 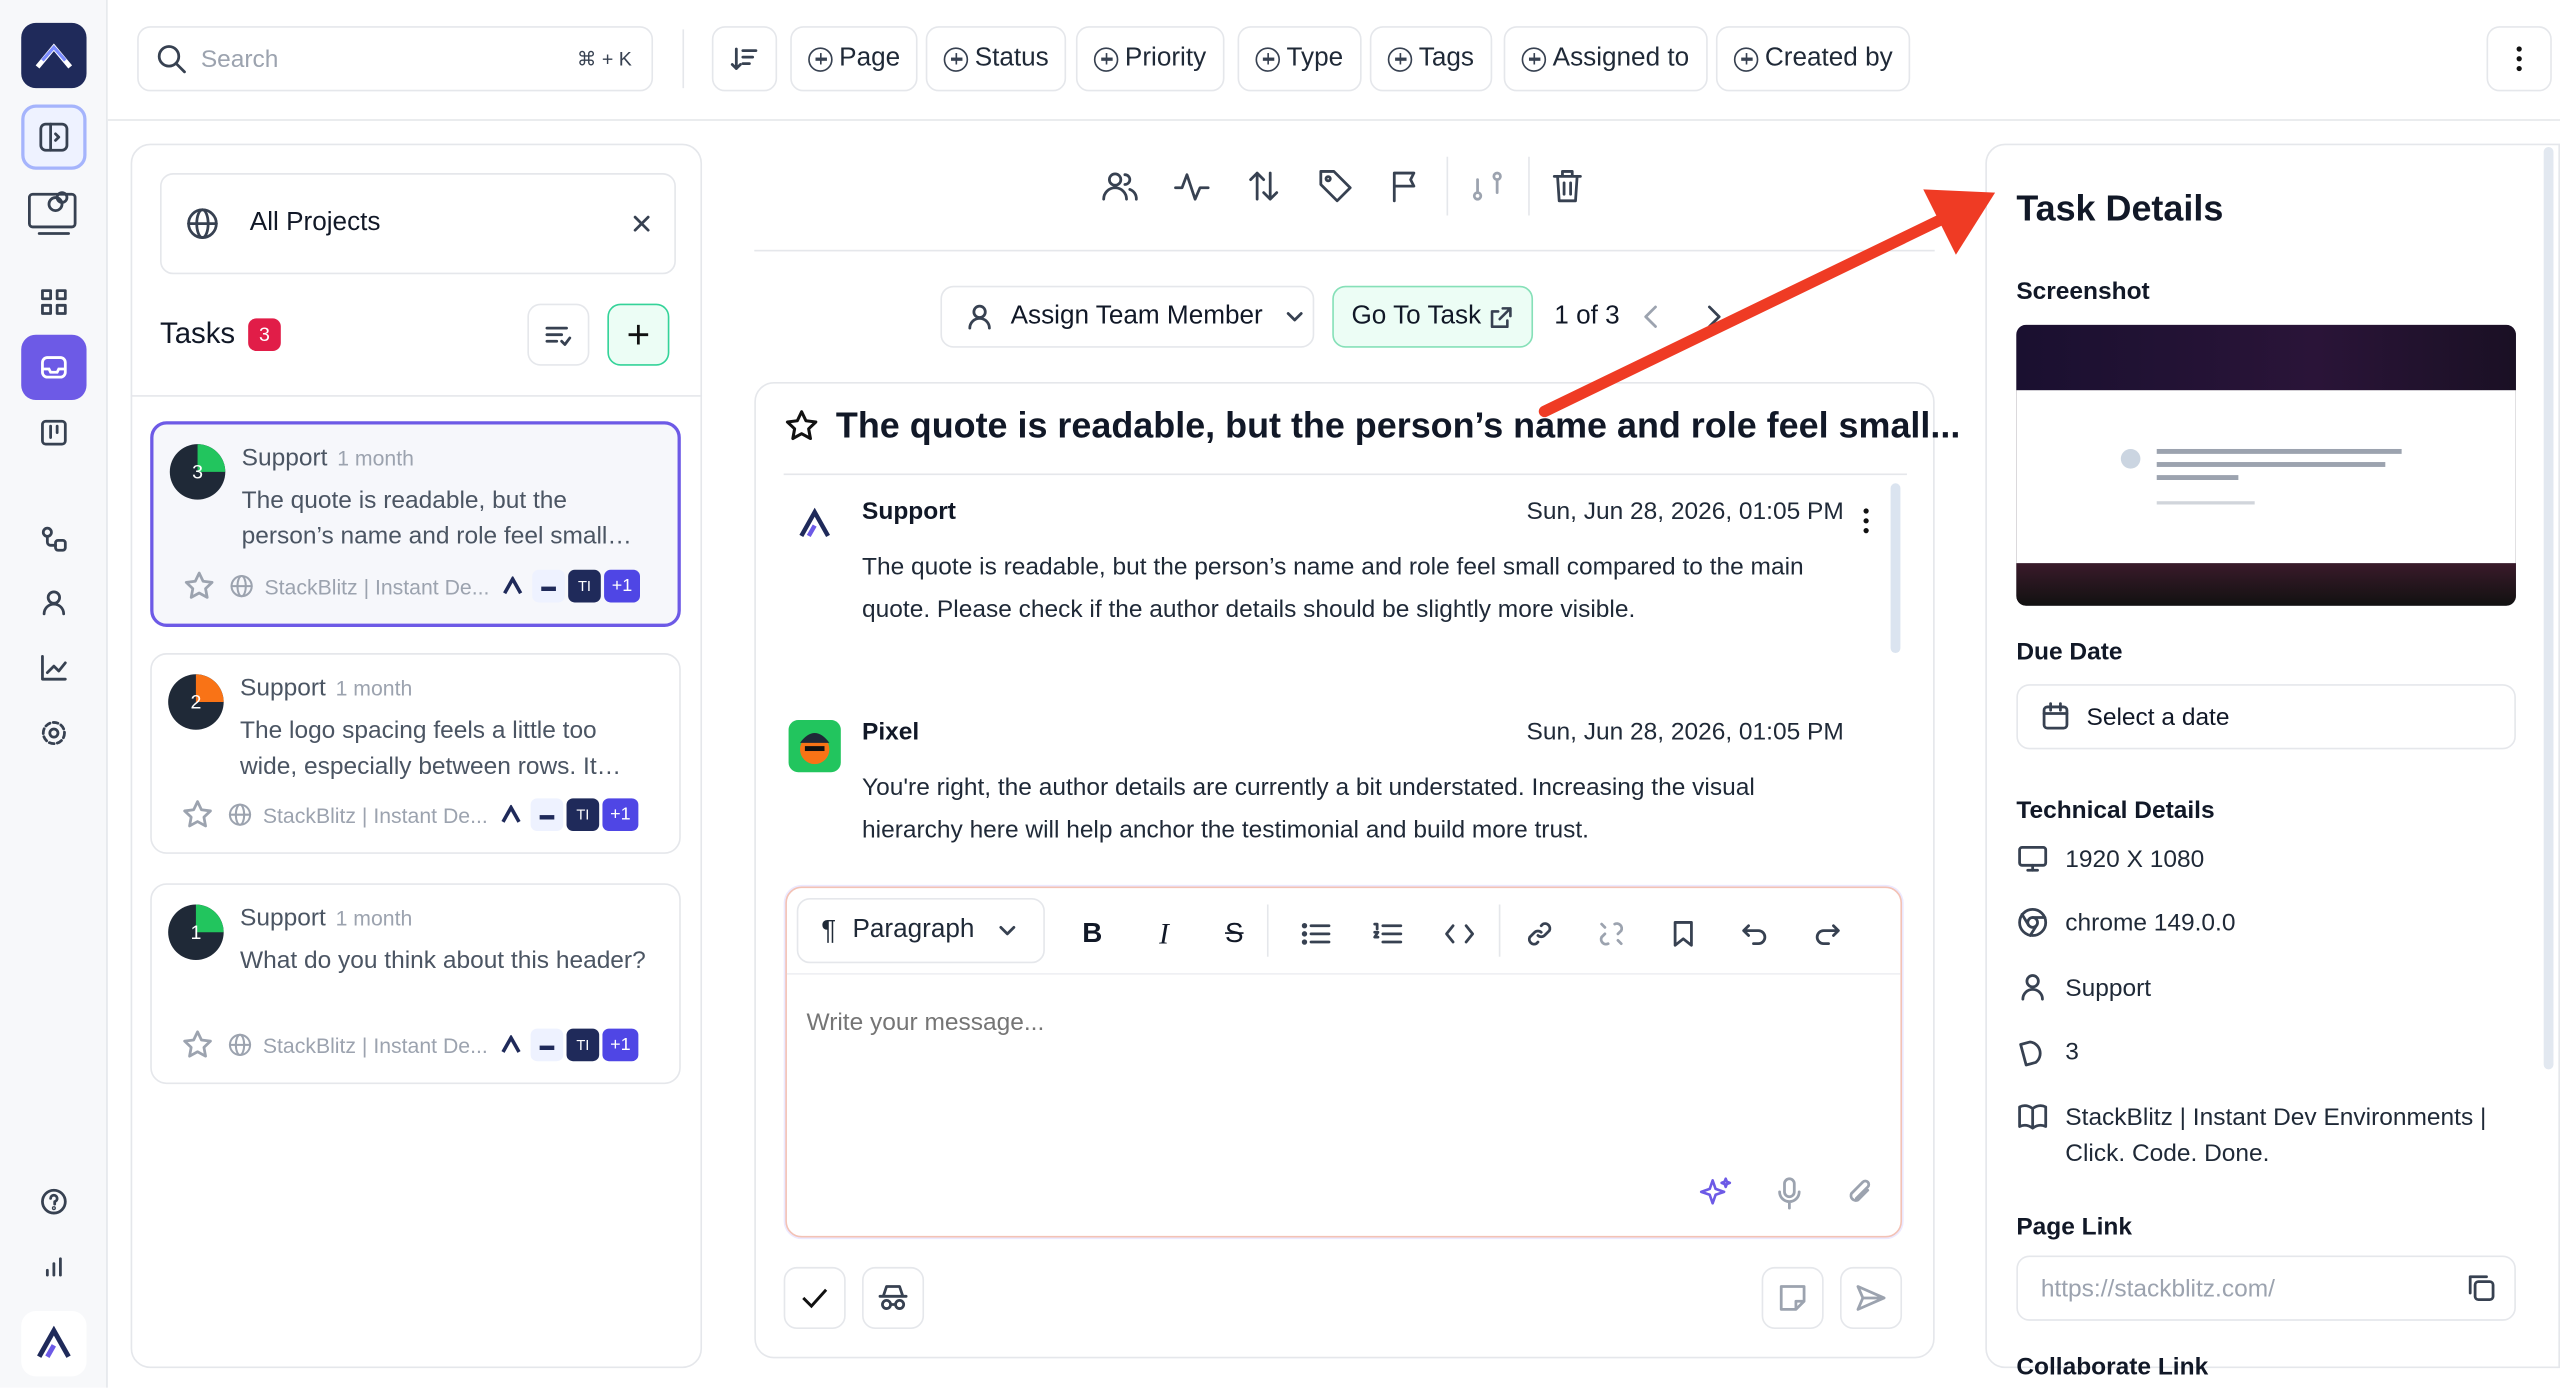 I want to click on close-icon, so click(x=642, y=224).